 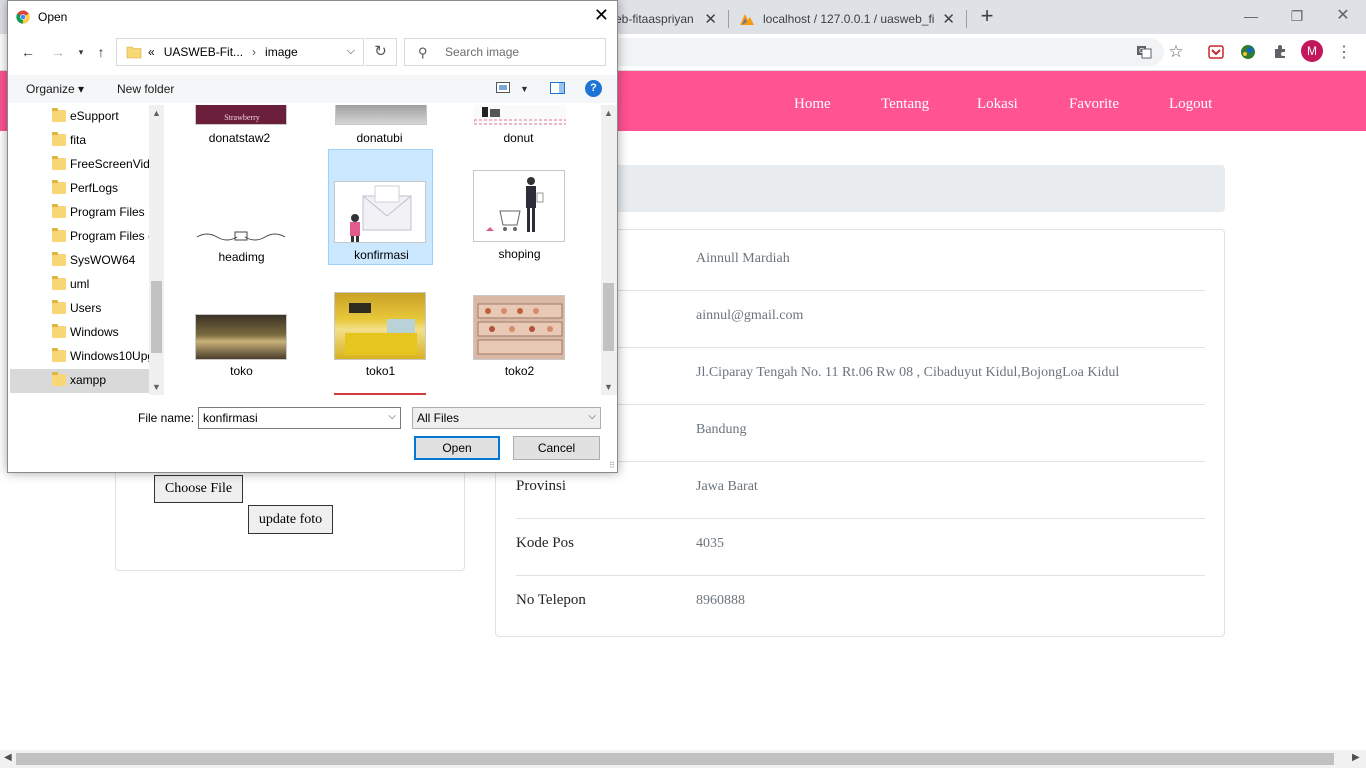 I want to click on nav-folder-windows: Windows, so click(x=79, y=333).